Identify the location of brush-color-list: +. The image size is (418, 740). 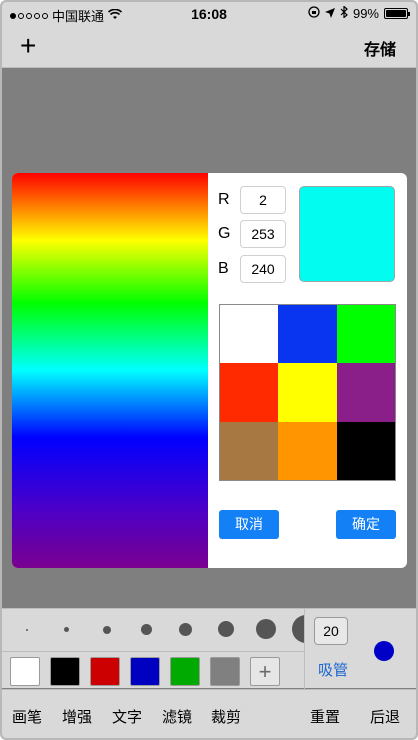
(145, 671).